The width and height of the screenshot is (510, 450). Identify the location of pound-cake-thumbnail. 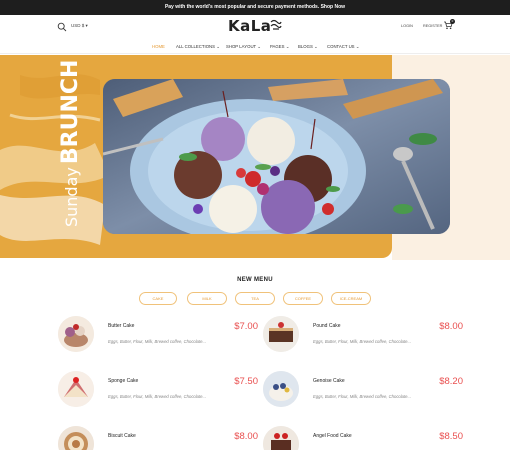
(281, 334).